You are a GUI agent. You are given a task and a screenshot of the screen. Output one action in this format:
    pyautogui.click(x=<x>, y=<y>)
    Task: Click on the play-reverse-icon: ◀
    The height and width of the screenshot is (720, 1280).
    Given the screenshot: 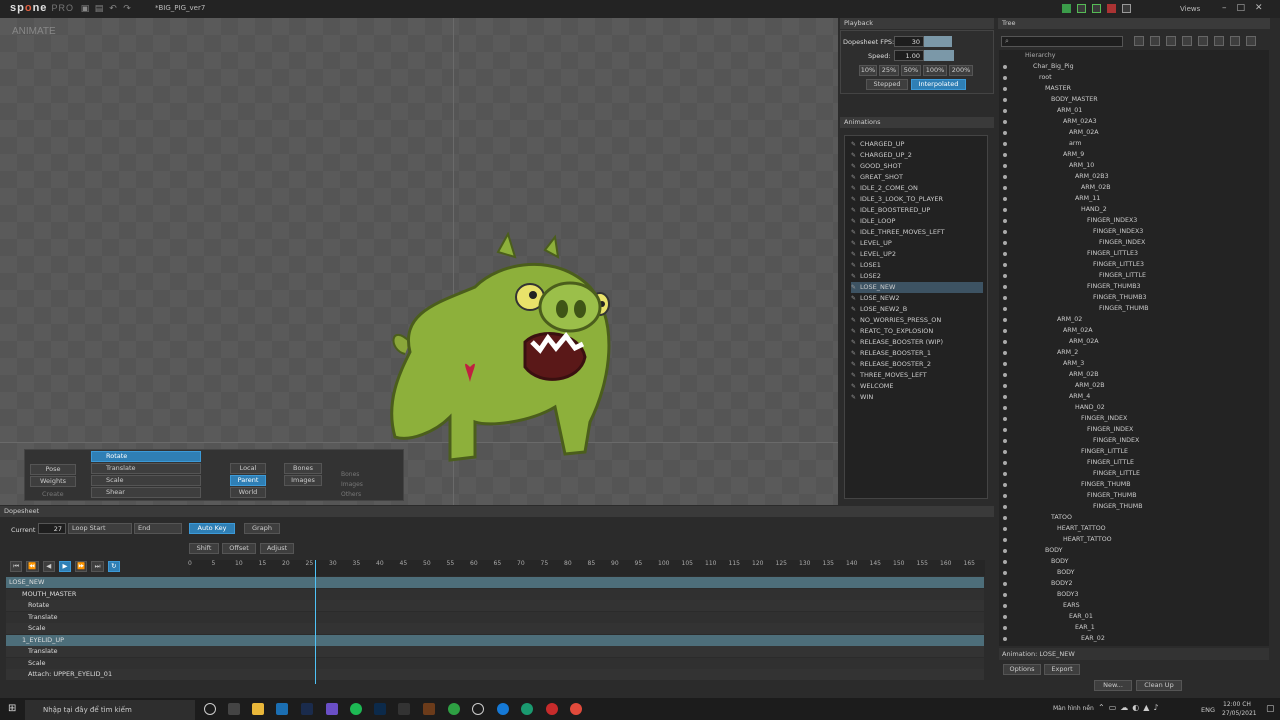 What is the action you would take?
    pyautogui.click(x=48, y=566)
    